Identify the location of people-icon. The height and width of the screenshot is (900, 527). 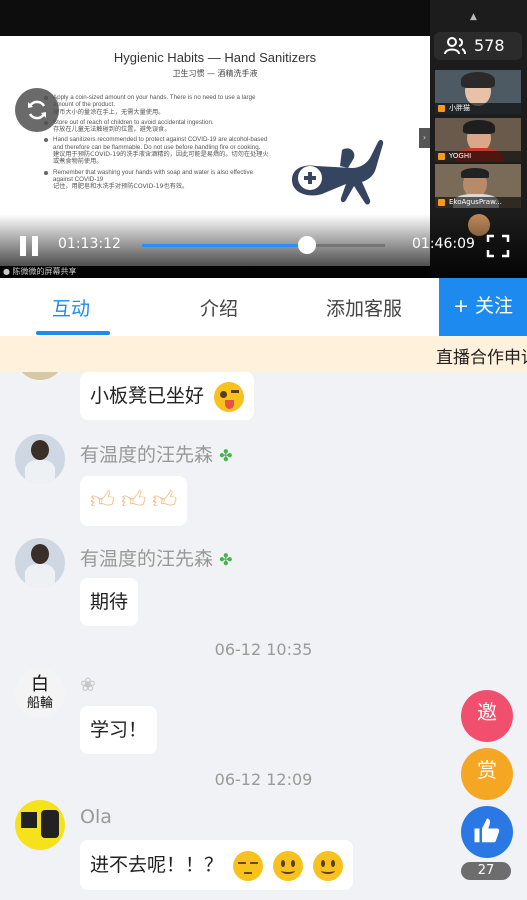
(455, 46).